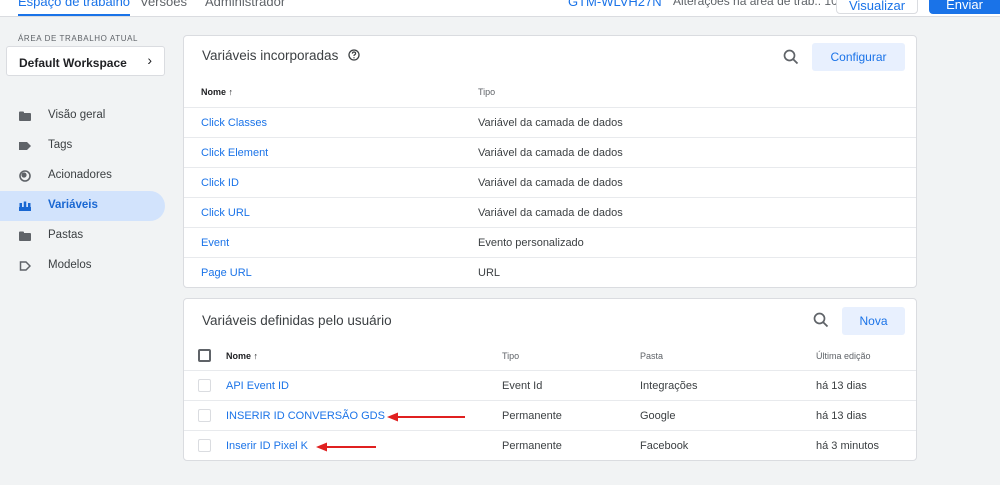  I want to click on variable-name-link: Page URL, so click(226, 273).